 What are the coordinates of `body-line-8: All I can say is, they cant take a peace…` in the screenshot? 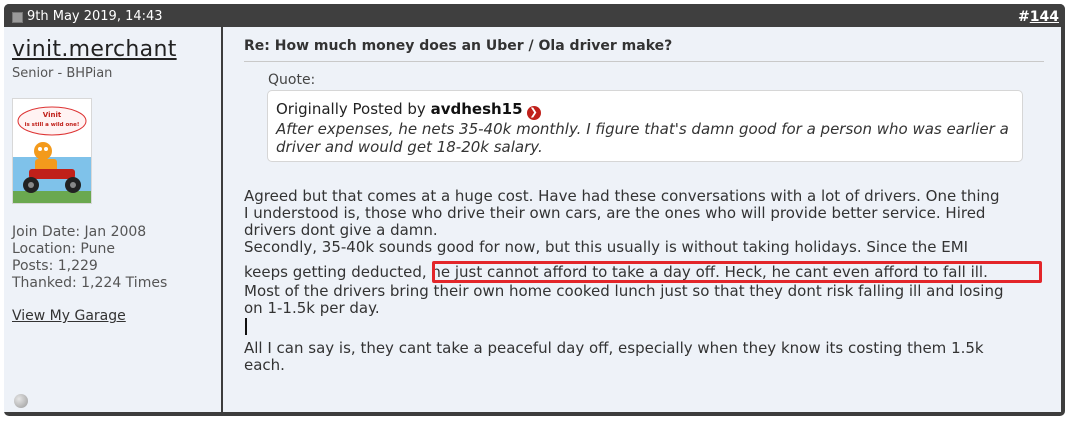 It's located at (614, 348).